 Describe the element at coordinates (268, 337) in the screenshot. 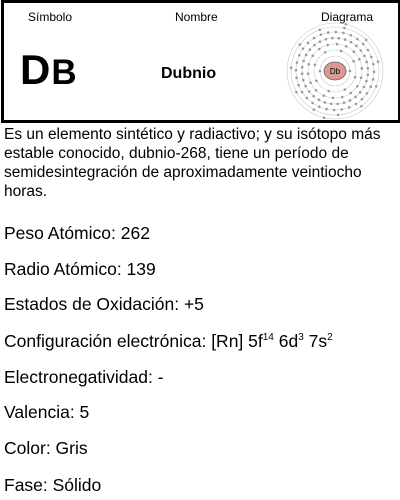

I see `config-sup-5f: 14` at that location.